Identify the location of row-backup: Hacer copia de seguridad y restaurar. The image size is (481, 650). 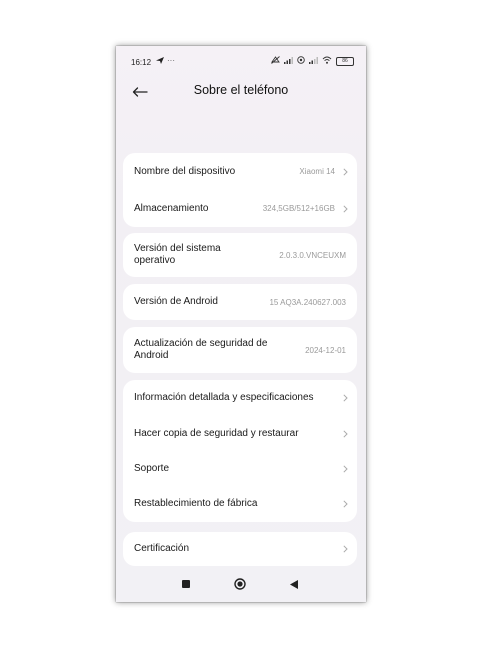
(240, 433).